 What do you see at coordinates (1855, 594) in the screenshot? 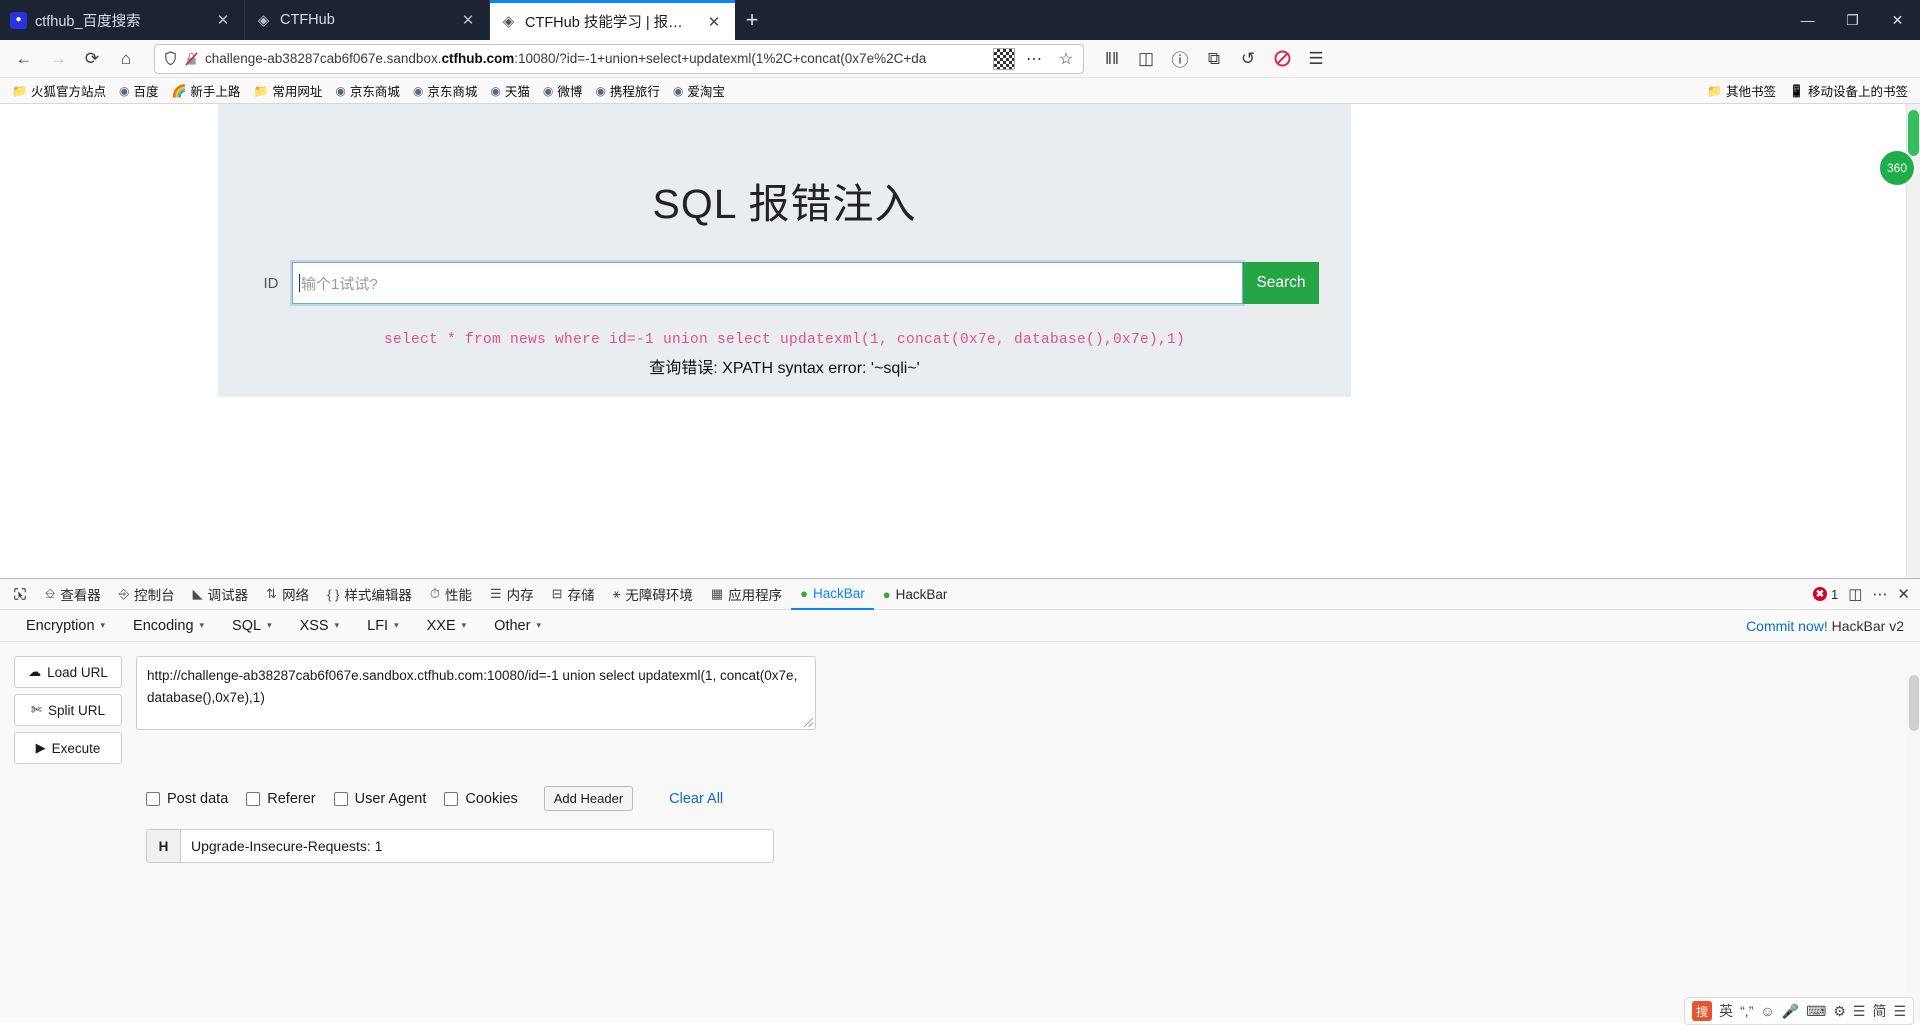
I see `dock-panel-icon: ◫` at bounding box center [1855, 594].